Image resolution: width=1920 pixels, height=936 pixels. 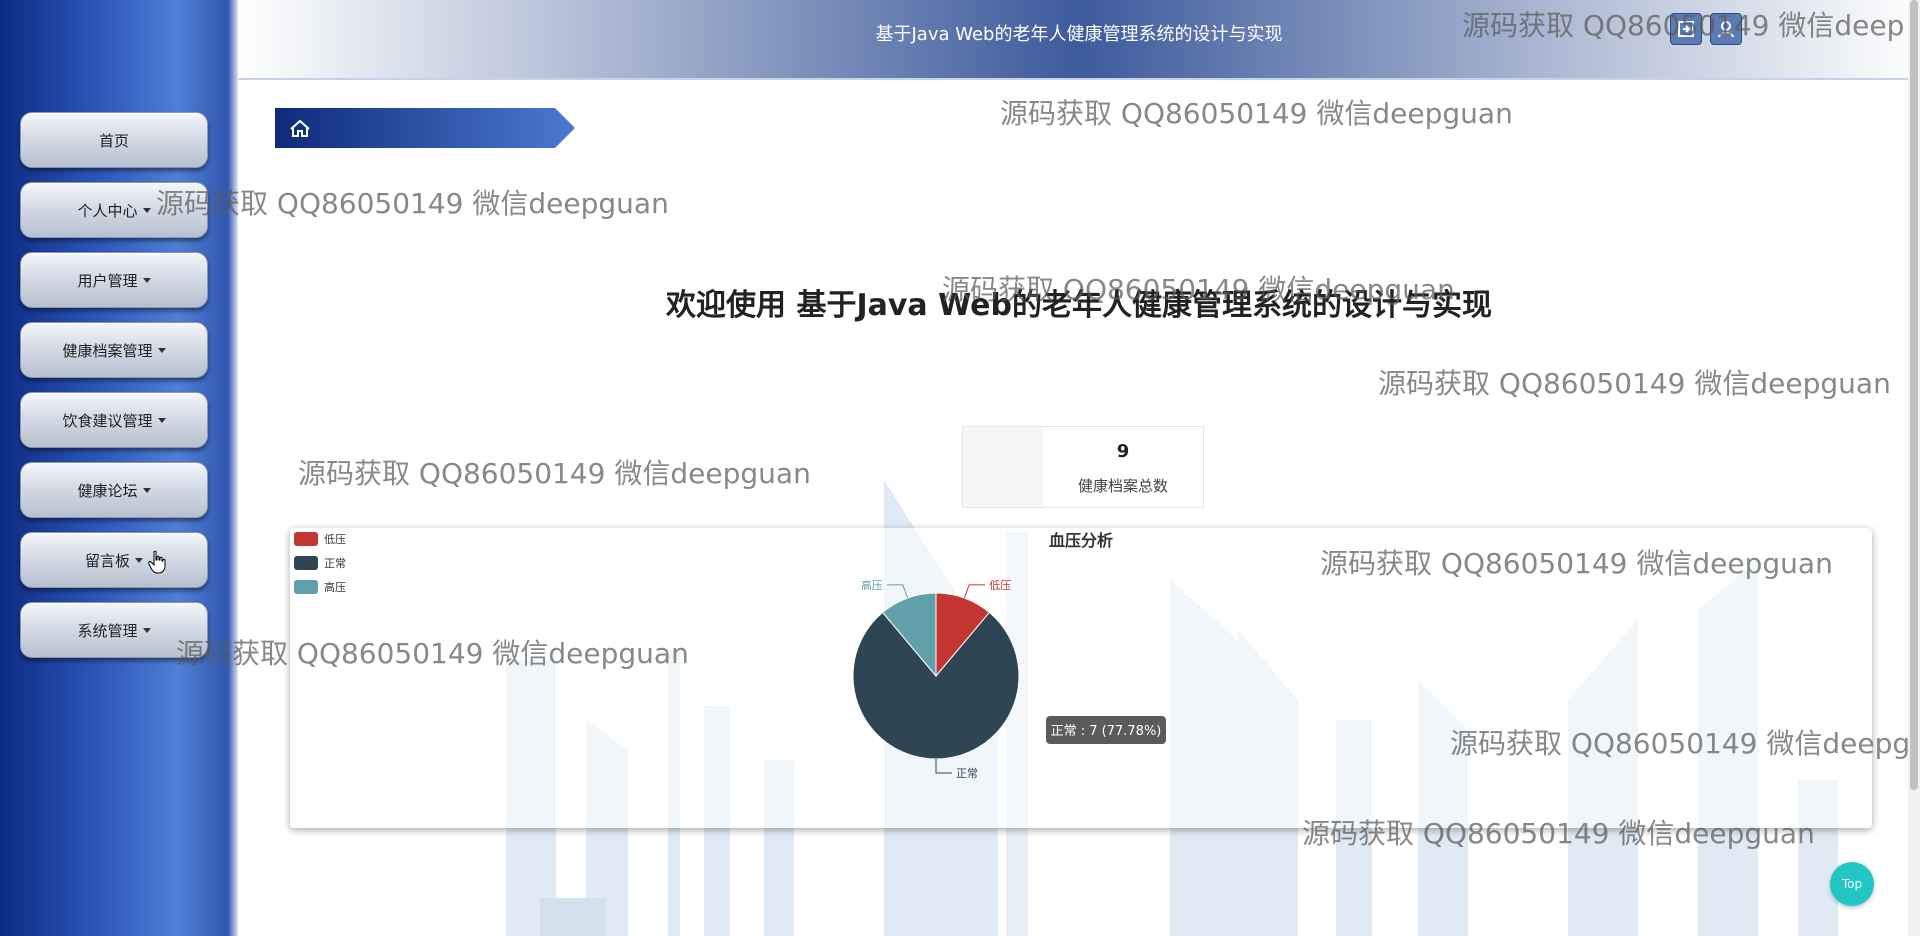 I want to click on pie-slice-label: 低压, so click(x=1000, y=585).